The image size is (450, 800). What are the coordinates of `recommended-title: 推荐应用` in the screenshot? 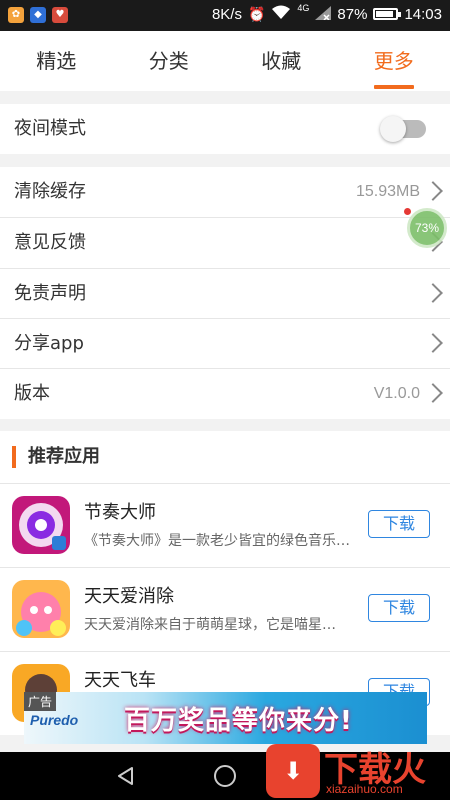 It's located at (64, 456).